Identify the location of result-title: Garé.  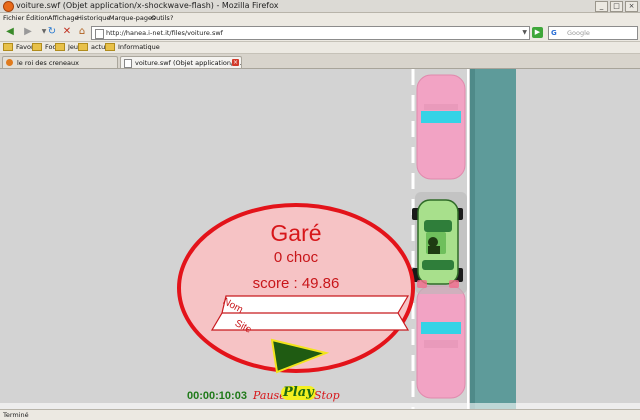
(296, 233).